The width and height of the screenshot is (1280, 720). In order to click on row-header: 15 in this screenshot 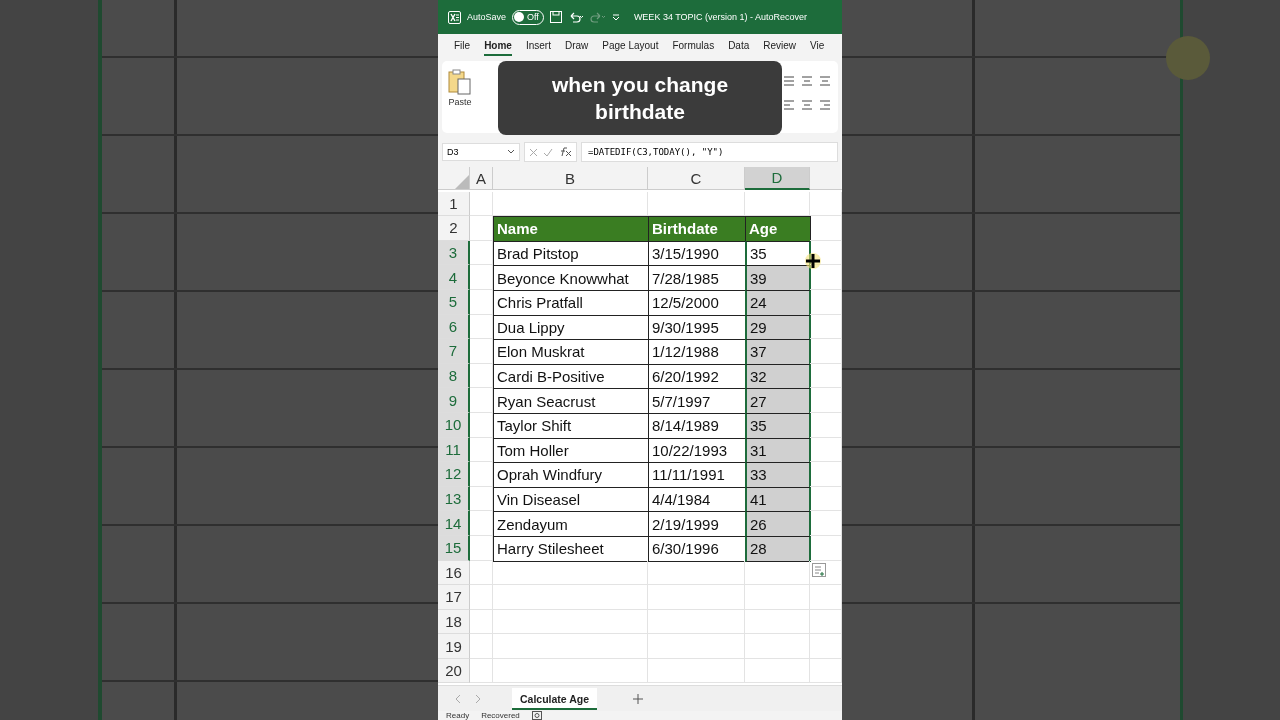, I will do `click(454, 548)`.